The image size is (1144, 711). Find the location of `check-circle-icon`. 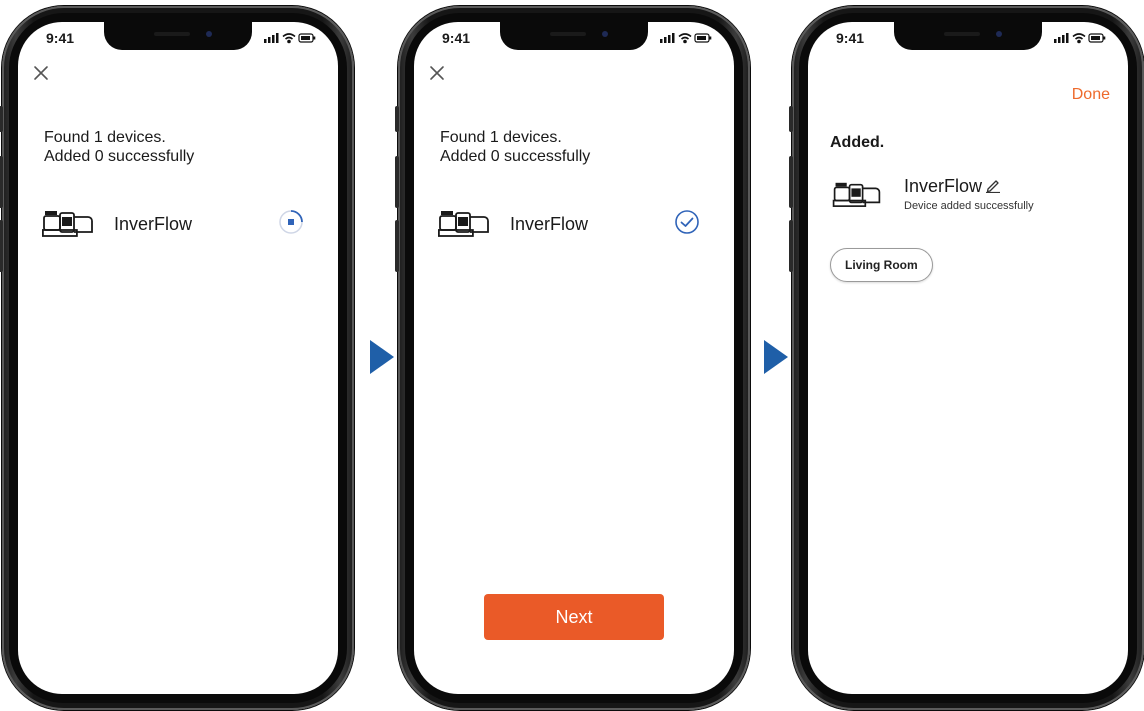

check-circle-icon is located at coordinates (687, 222).